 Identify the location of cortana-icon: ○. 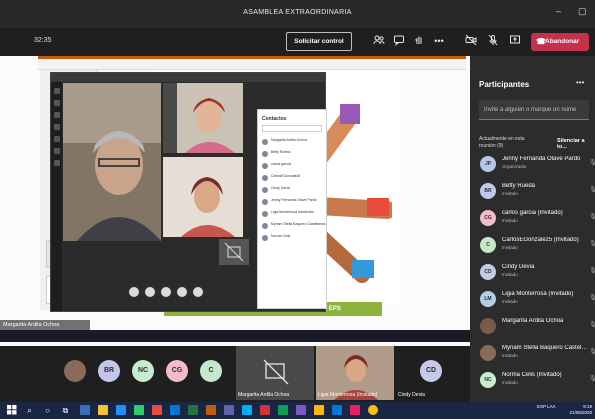
(47, 410).